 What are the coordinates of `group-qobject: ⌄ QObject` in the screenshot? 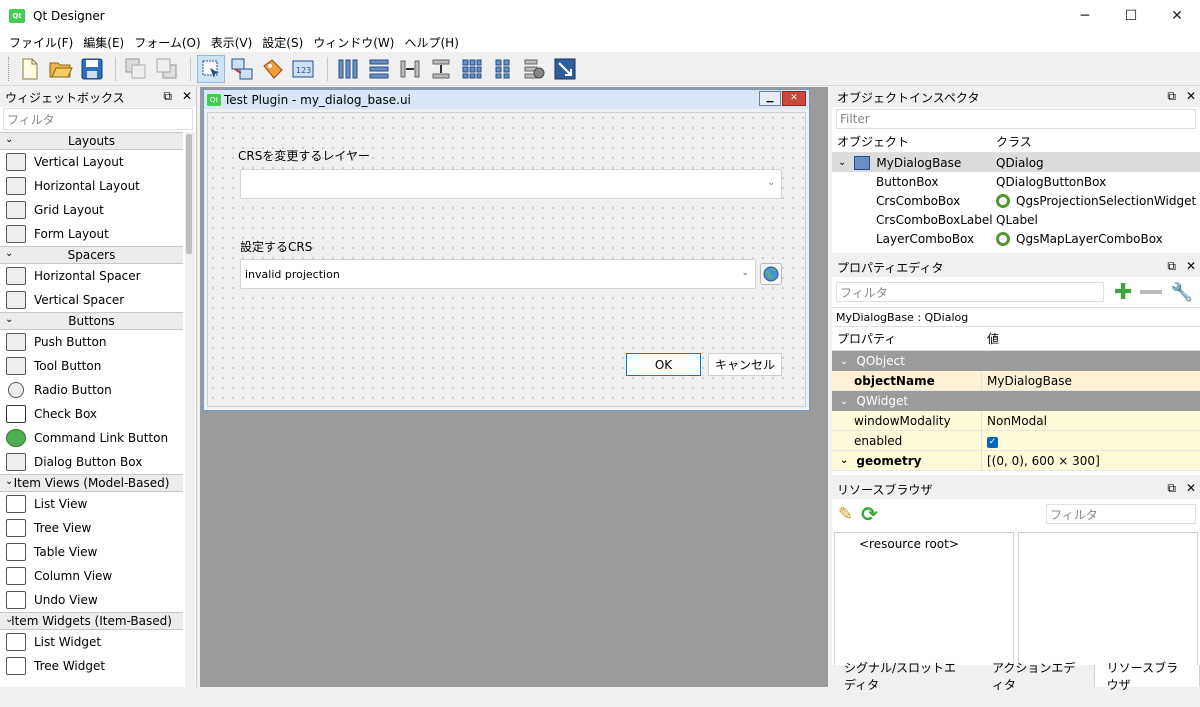 It's located at (1016, 361).